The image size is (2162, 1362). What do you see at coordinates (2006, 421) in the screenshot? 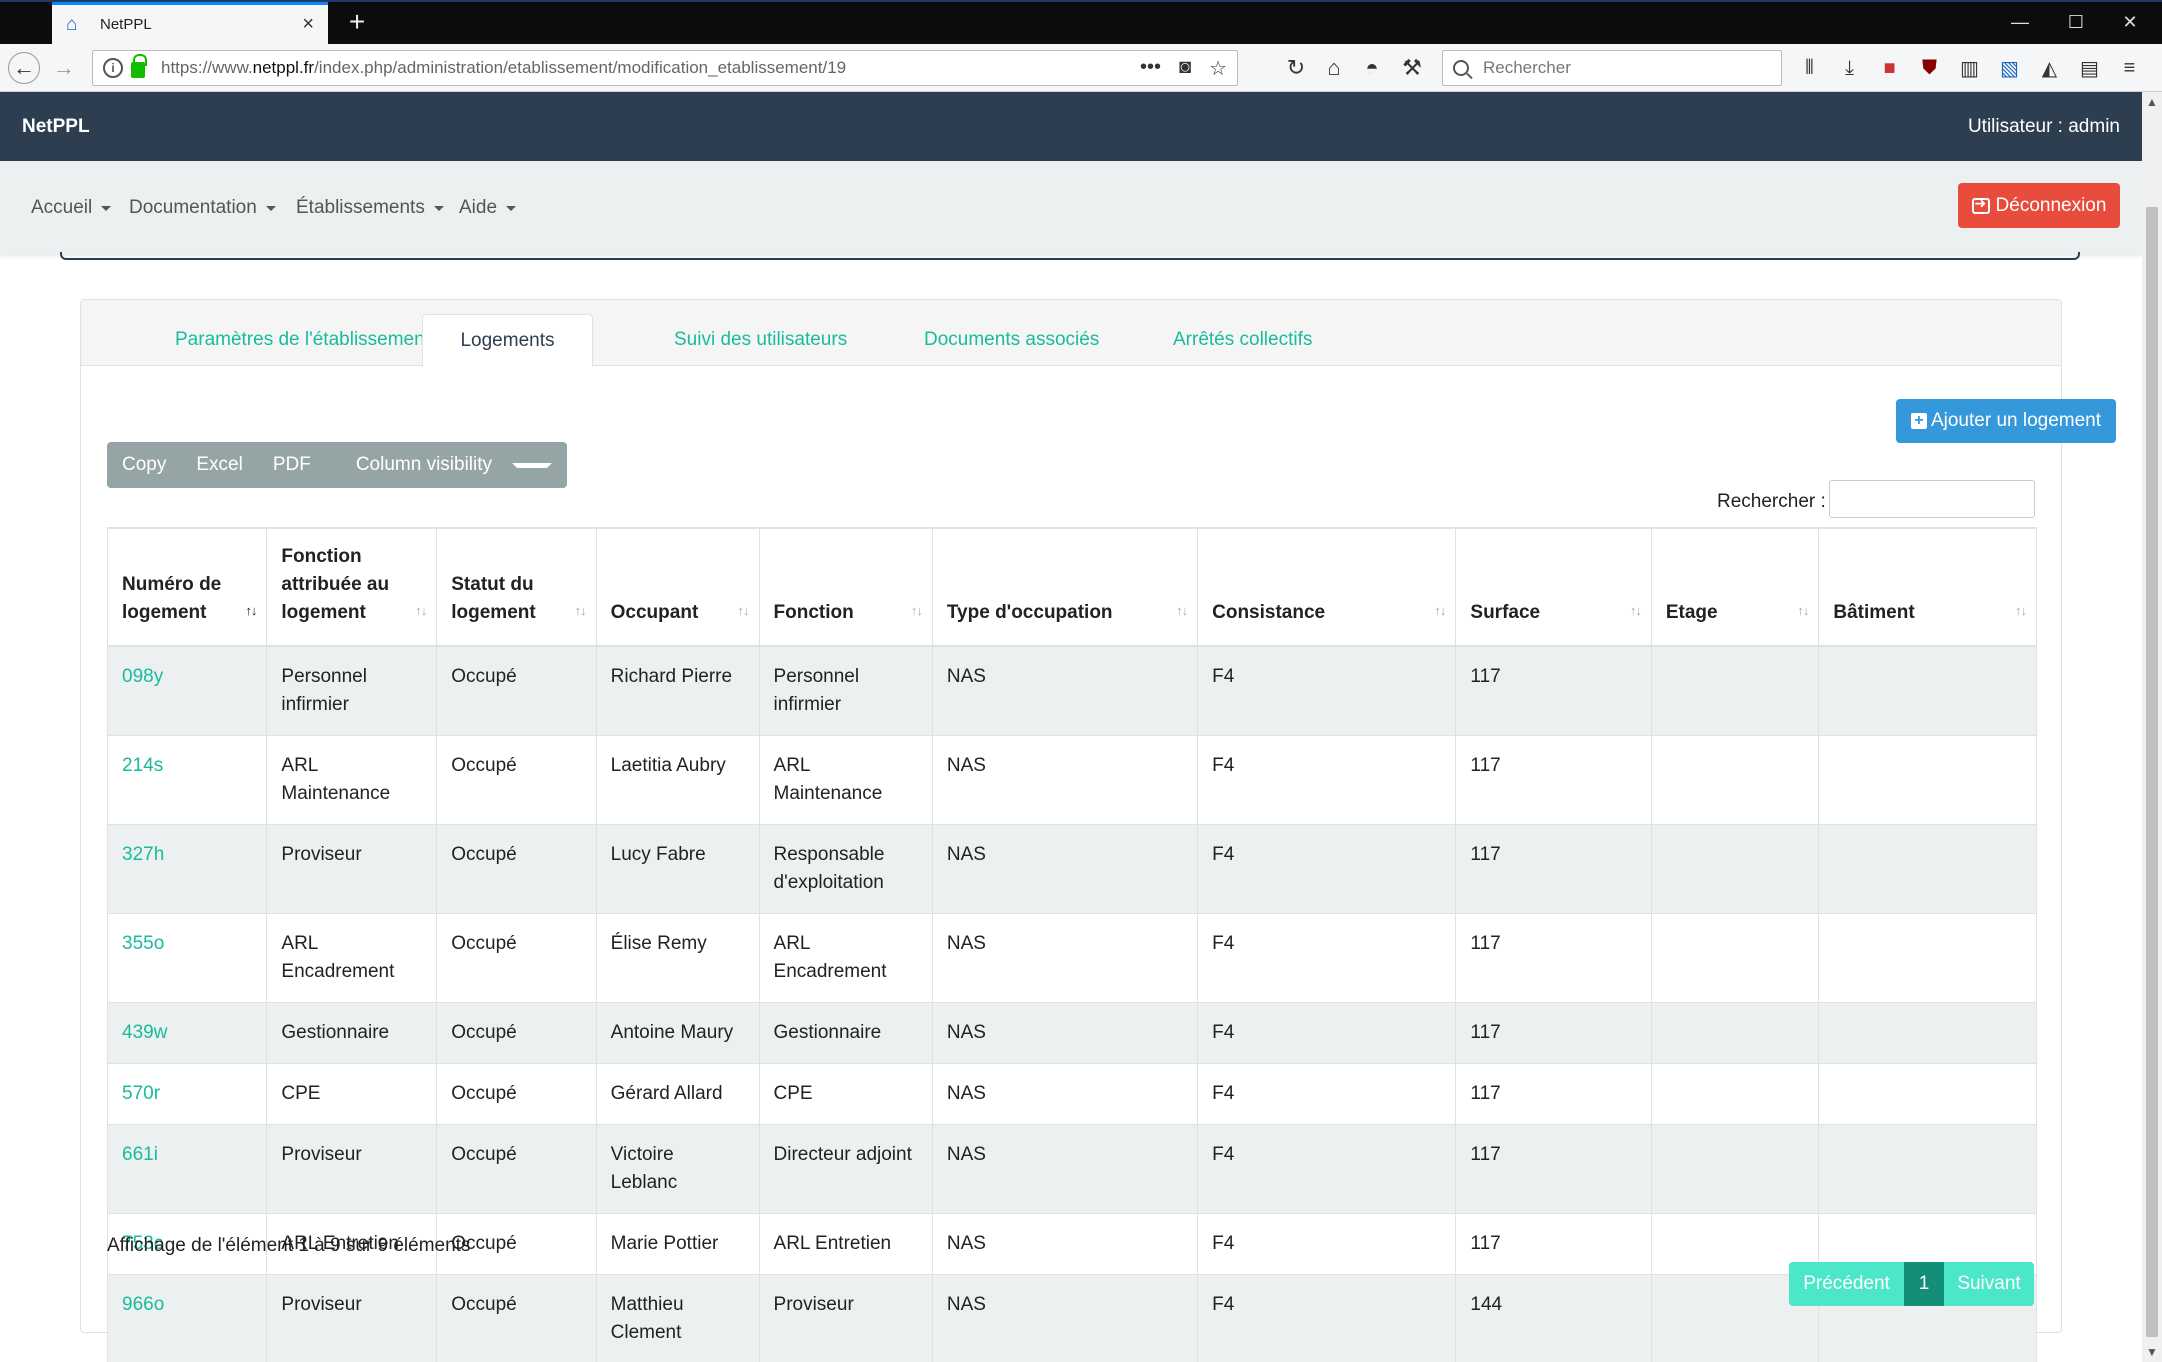
I see `add-logement-button: + Ajouter un logement` at bounding box center [2006, 421].